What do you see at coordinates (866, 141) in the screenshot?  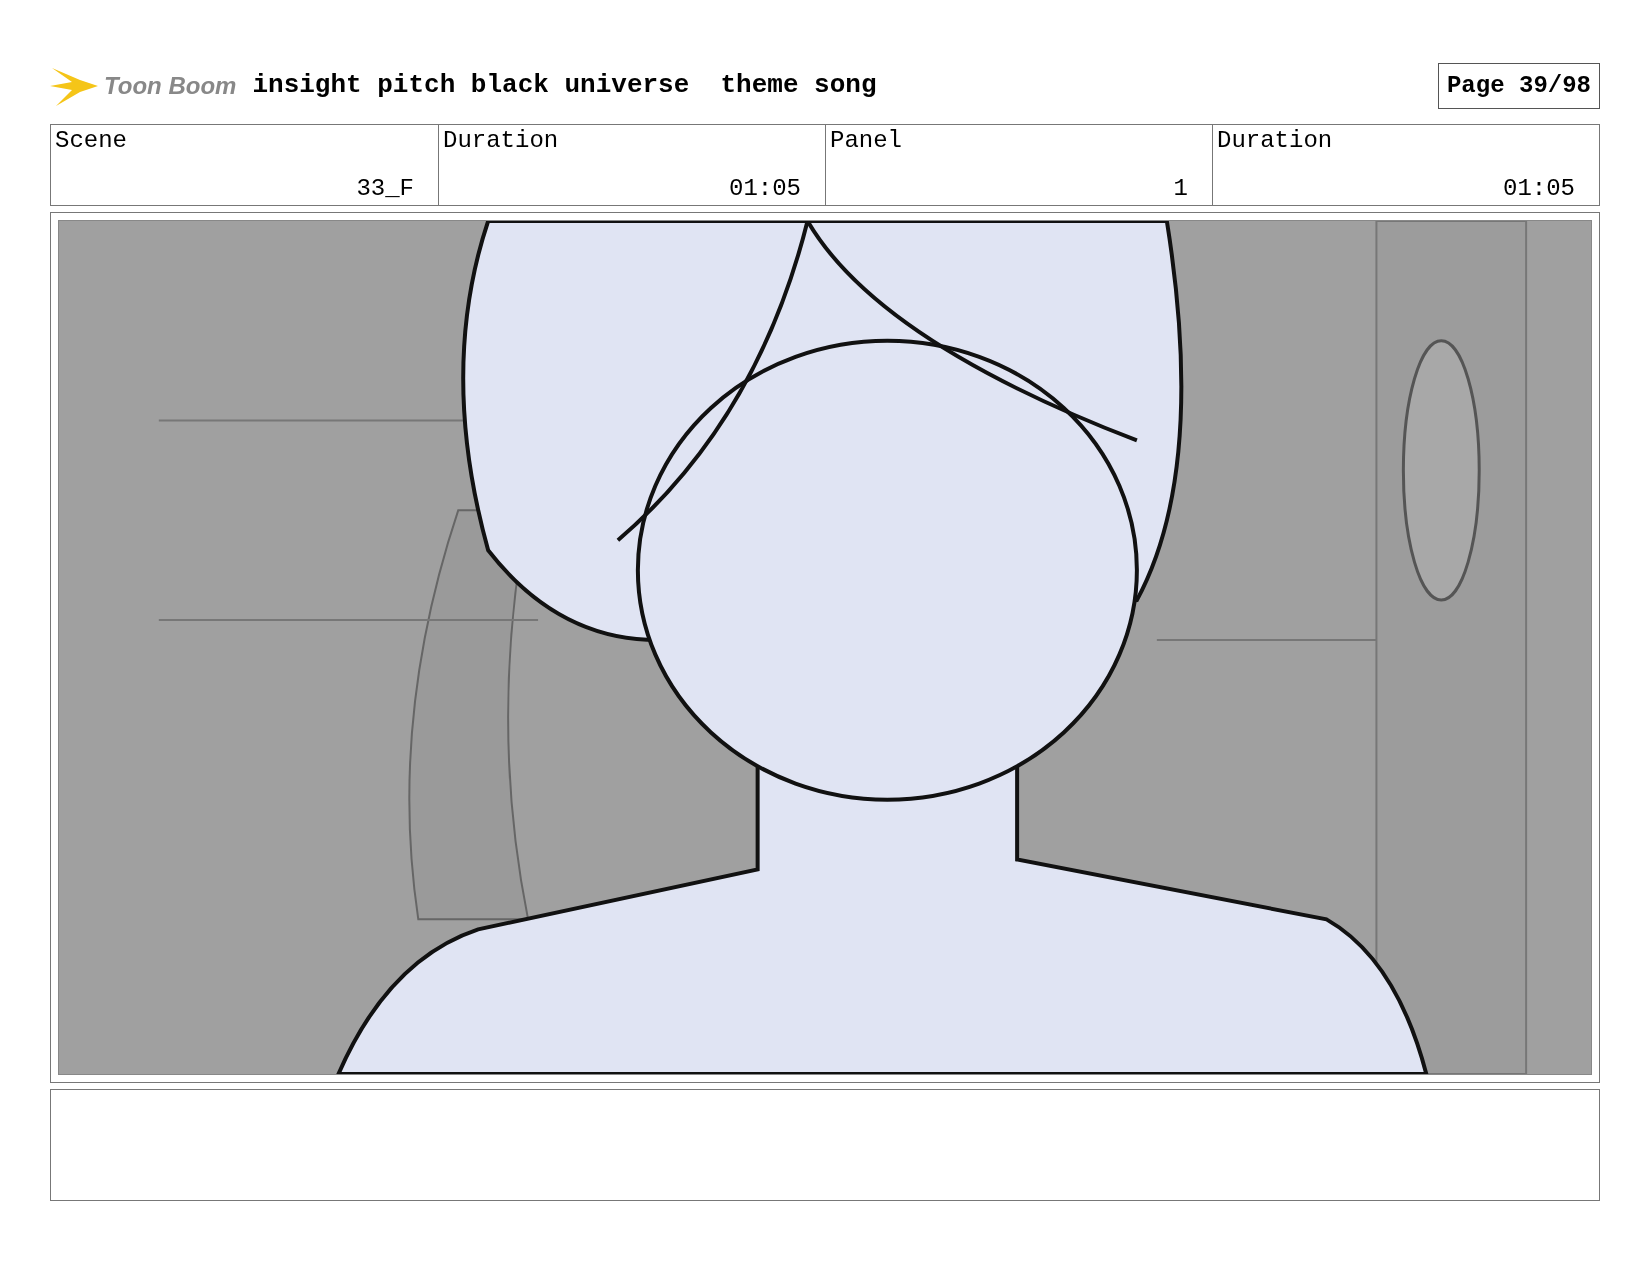 I see `field-label: Panel` at bounding box center [866, 141].